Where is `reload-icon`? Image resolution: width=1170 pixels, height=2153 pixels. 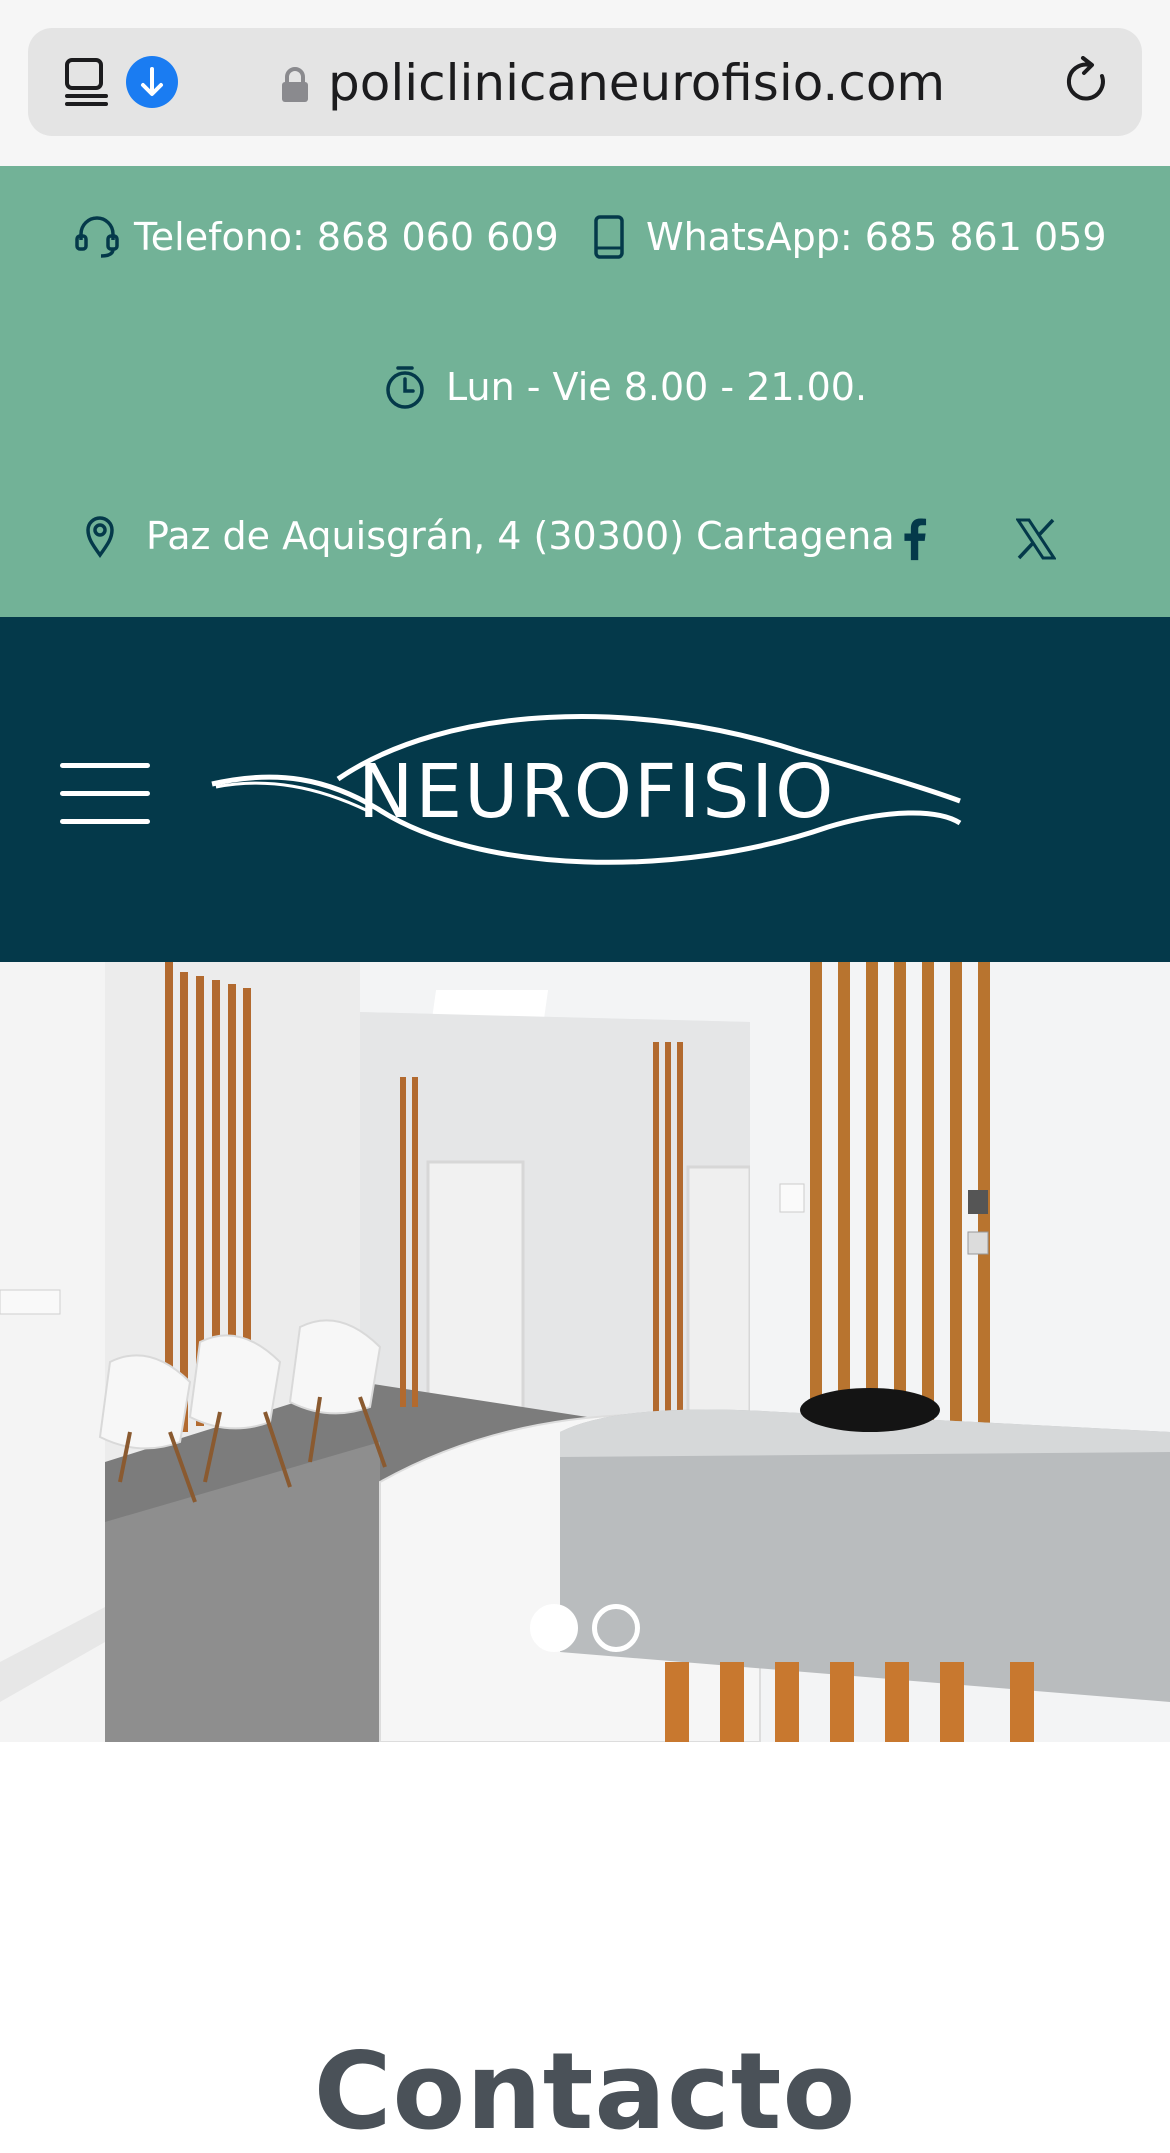 reload-icon is located at coordinates (1087, 82).